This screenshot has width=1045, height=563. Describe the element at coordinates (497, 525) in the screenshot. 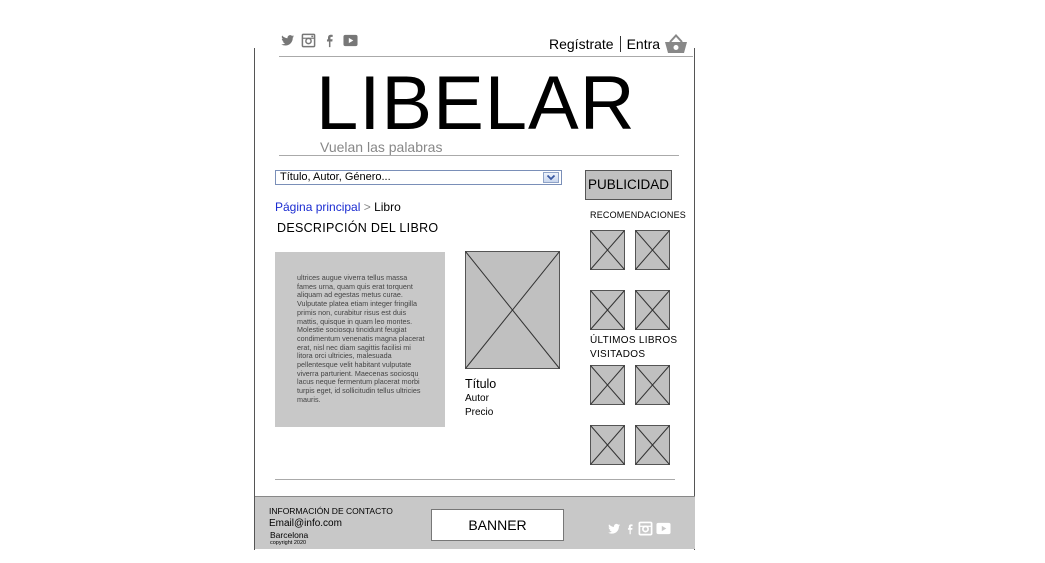

I see `banner-box: BANNER` at that location.